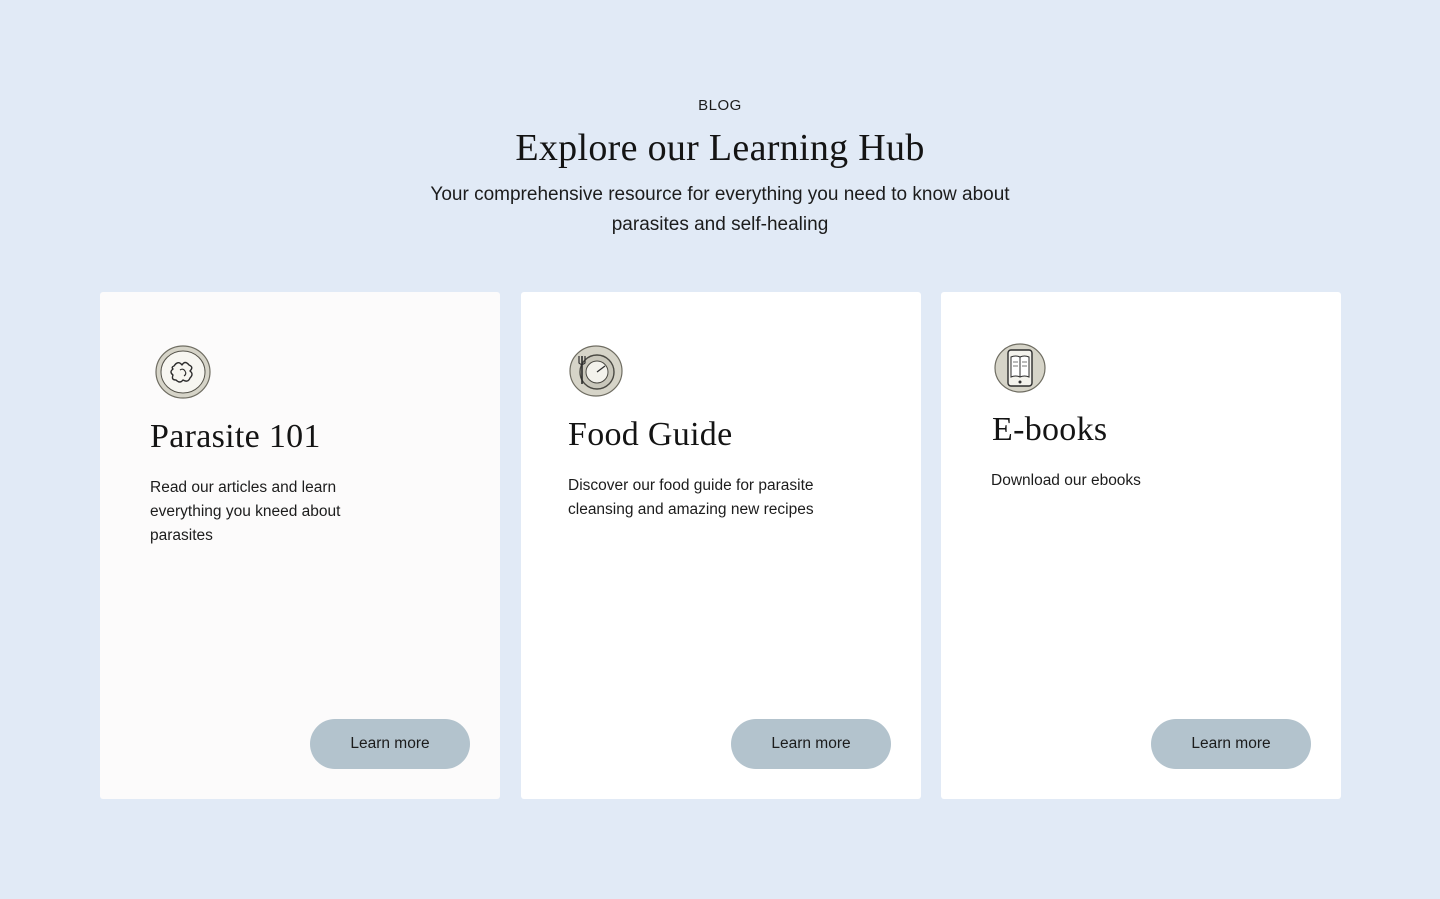  Describe the element at coordinates (1050, 429) in the screenshot. I see `card-title: E-books` at that location.